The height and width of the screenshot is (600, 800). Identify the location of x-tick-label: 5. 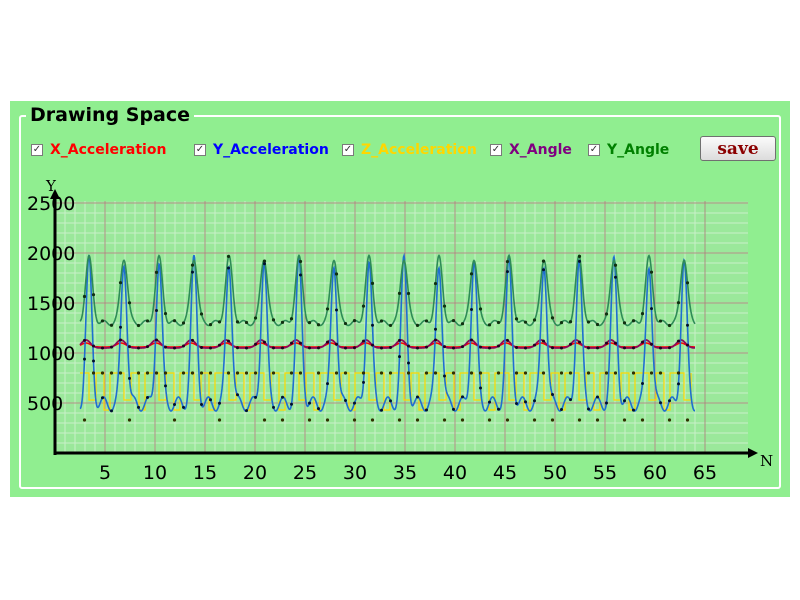
(105, 473).